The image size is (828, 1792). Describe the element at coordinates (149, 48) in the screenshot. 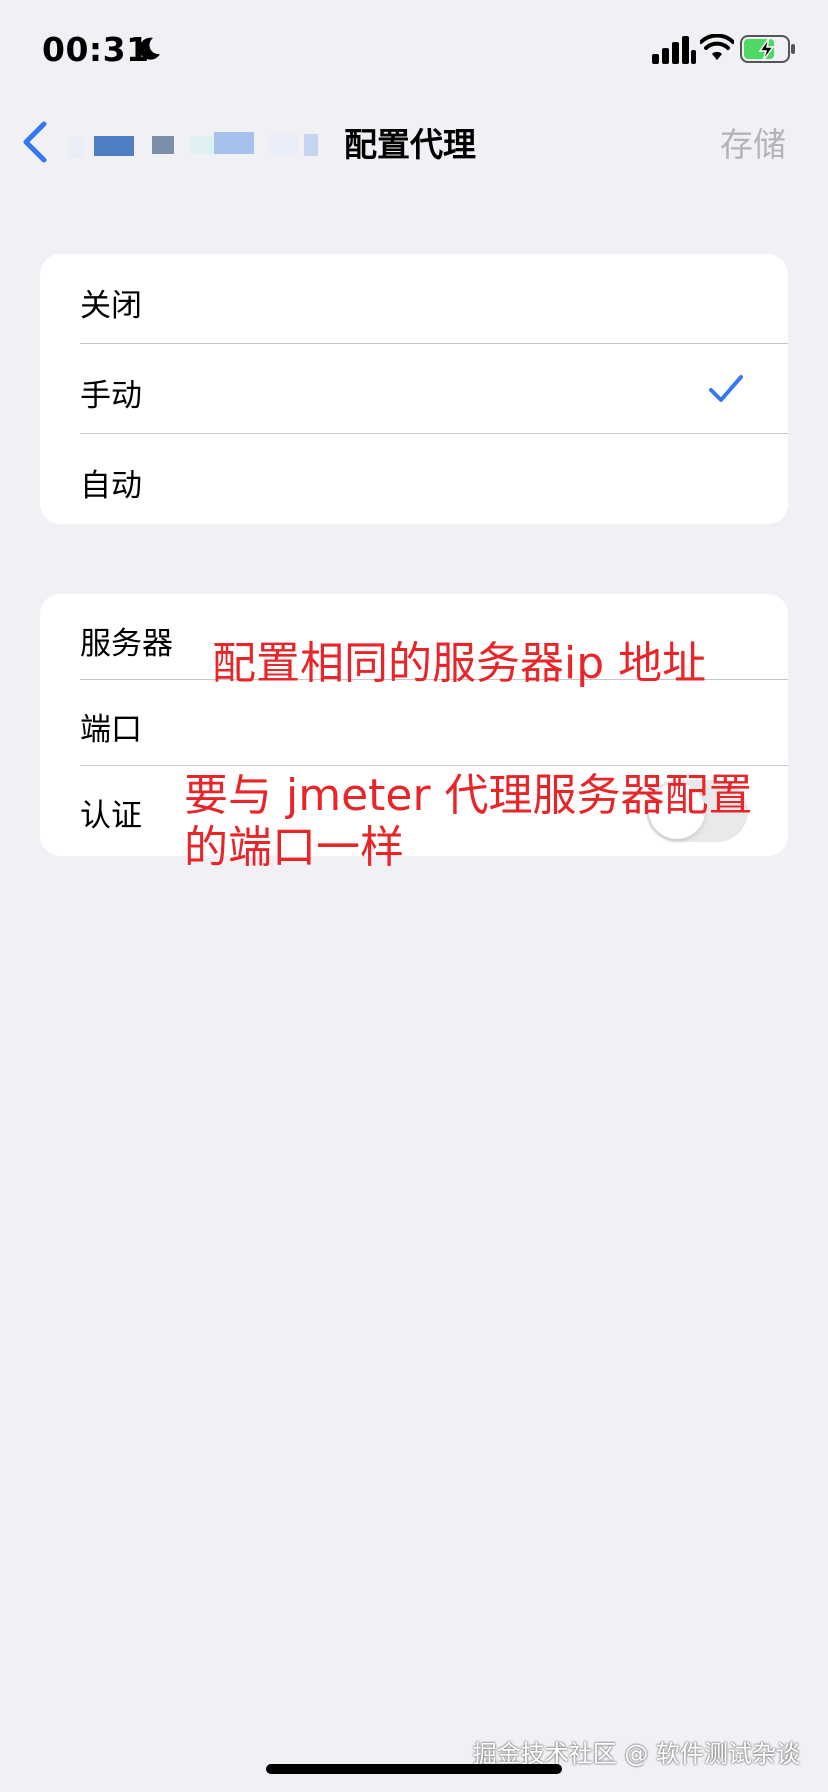

I see `moon-icon` at that location.